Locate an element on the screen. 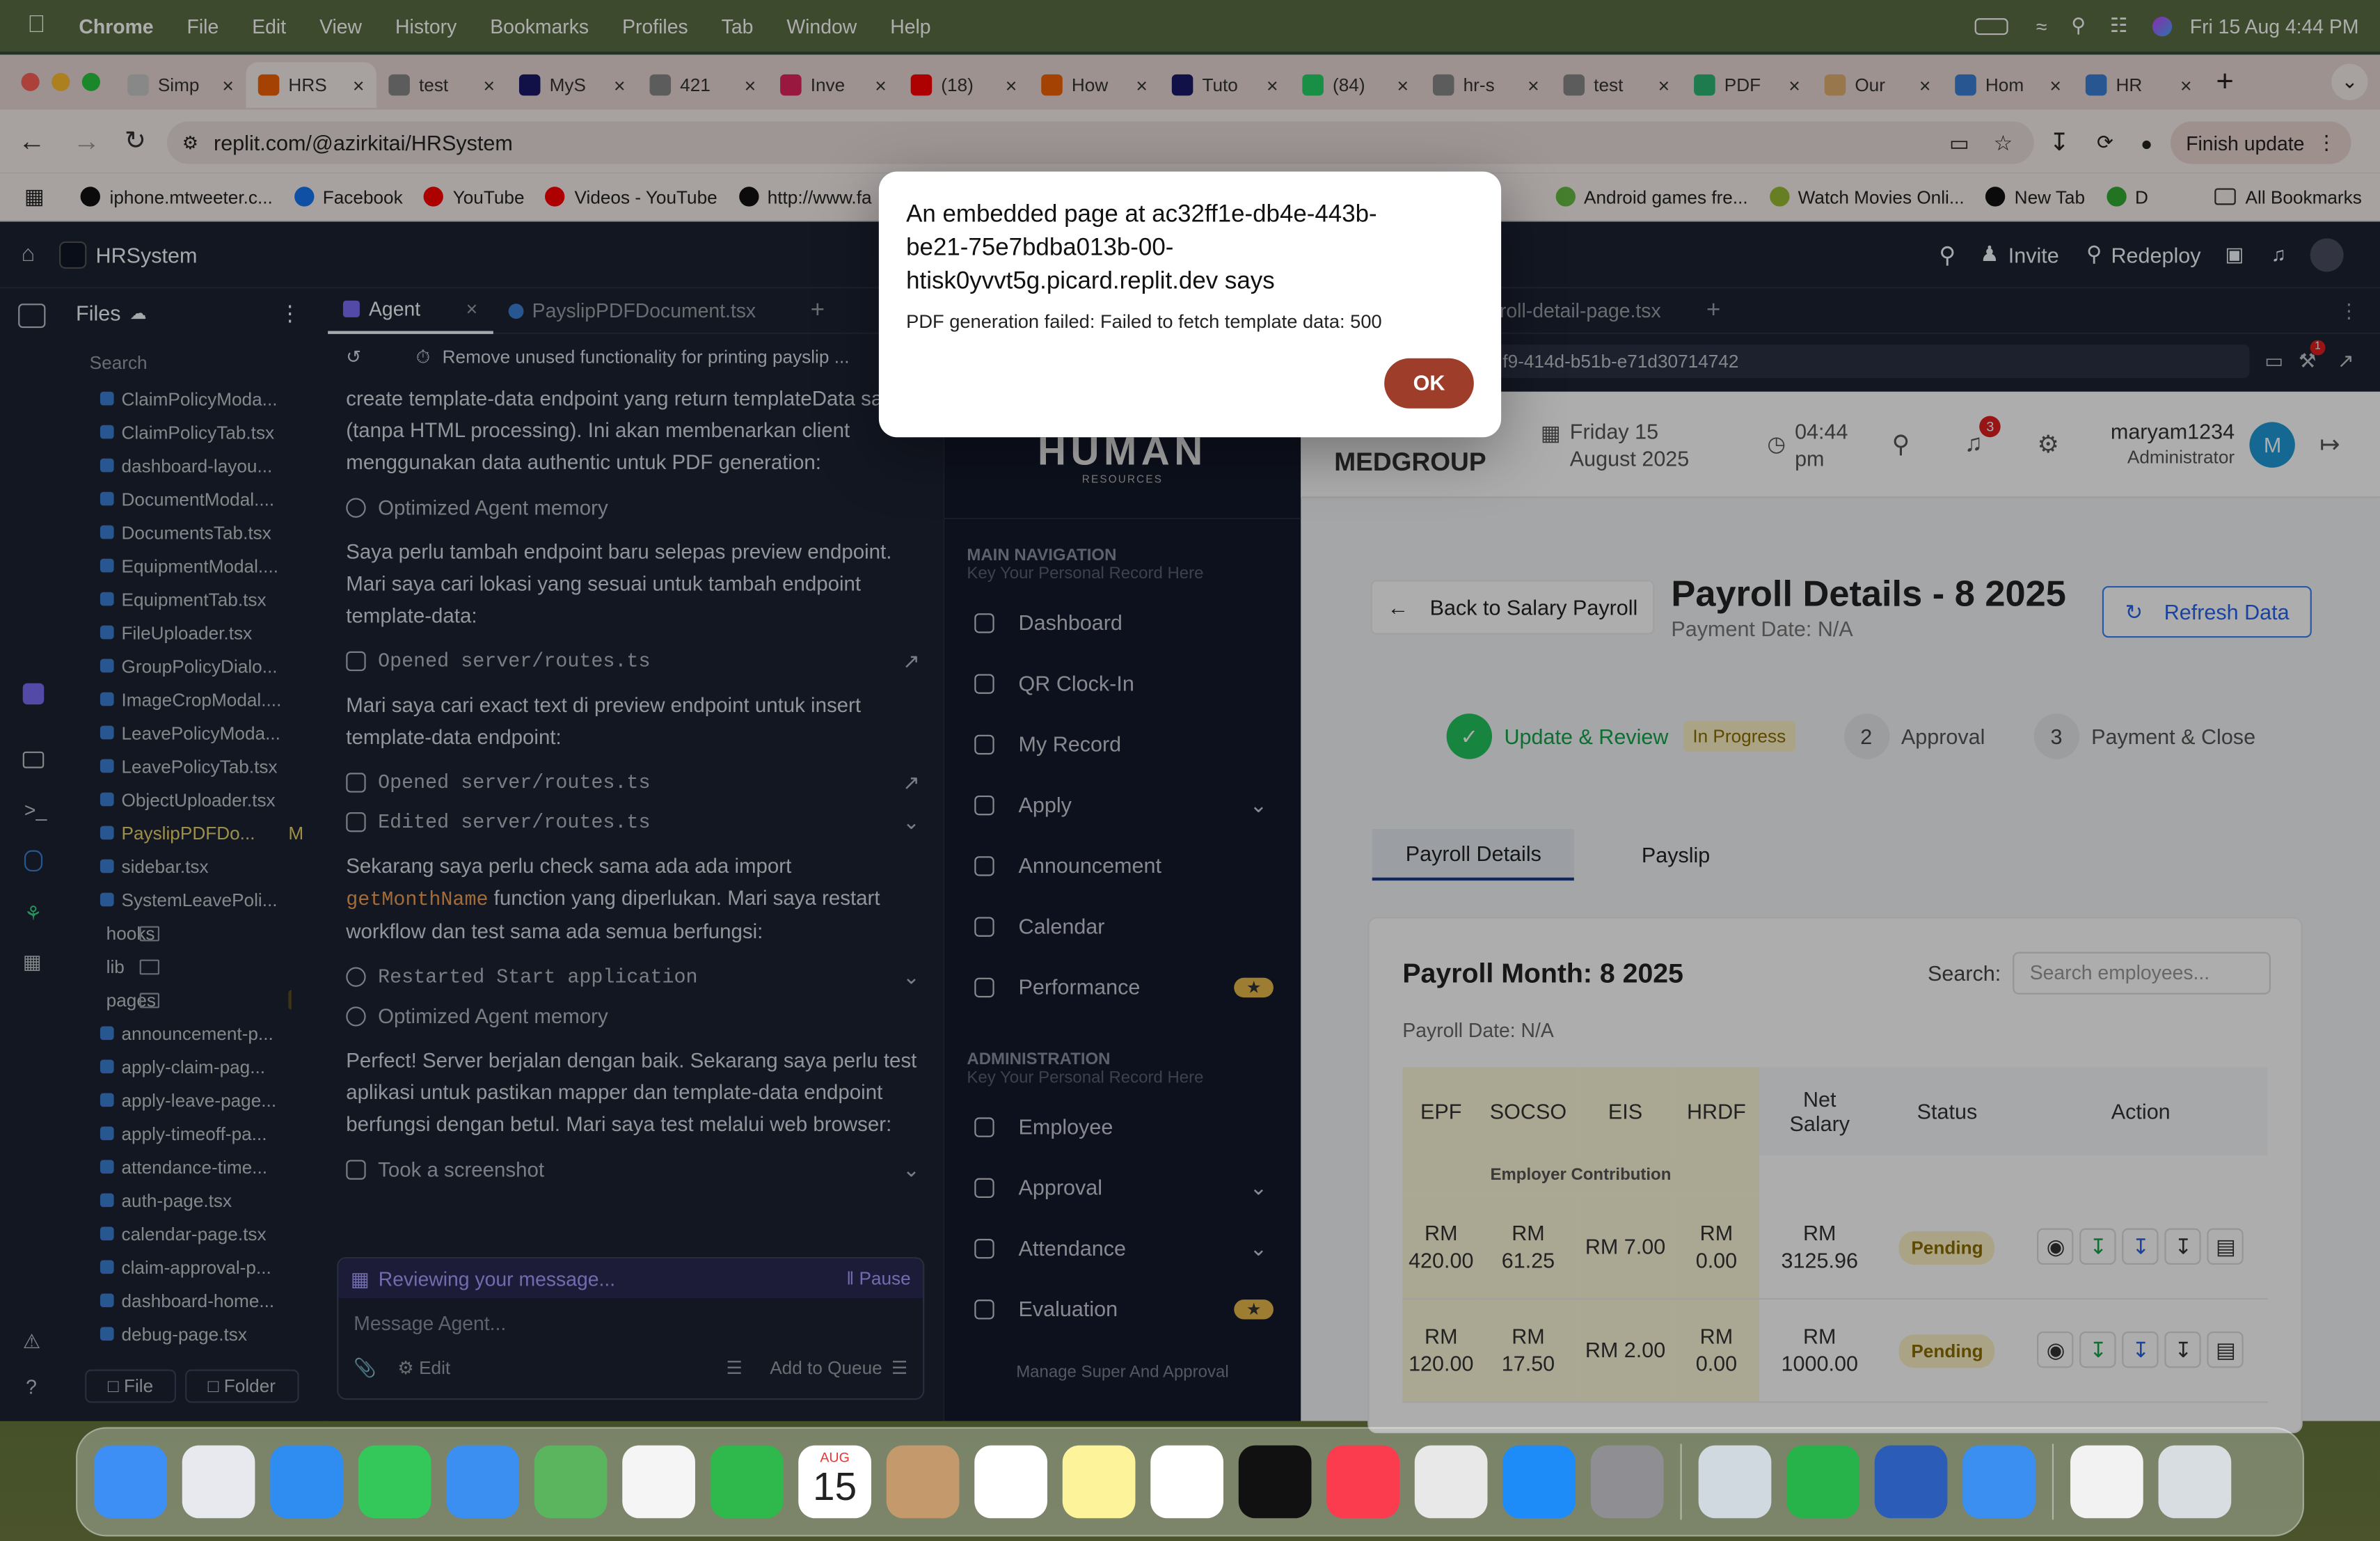  finder-icon is located at coordinates (130, 1482).